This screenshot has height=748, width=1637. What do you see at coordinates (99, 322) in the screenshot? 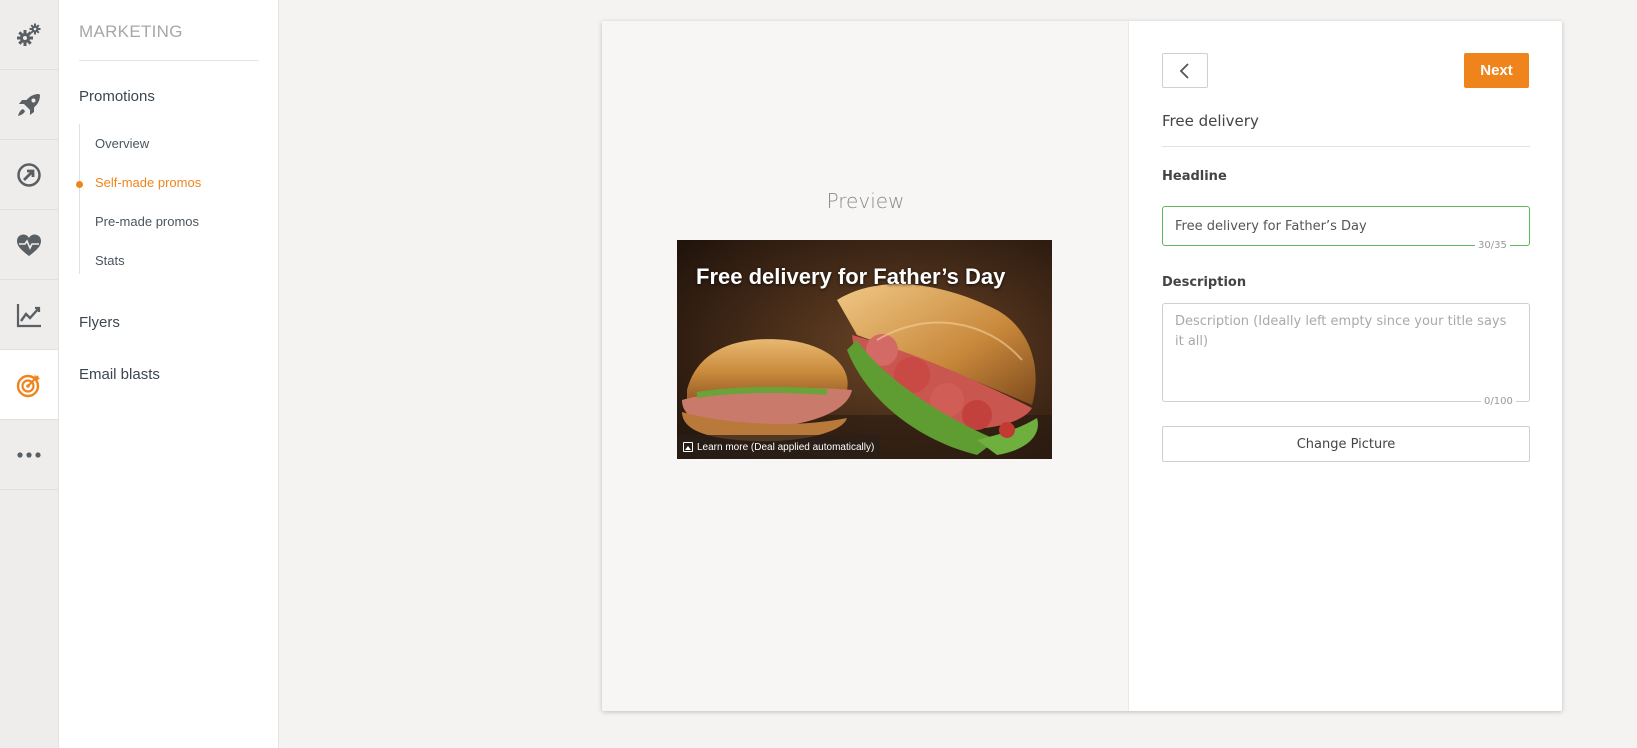
I see `nav-flyers: Flyers` at bounding box center [99, 322].